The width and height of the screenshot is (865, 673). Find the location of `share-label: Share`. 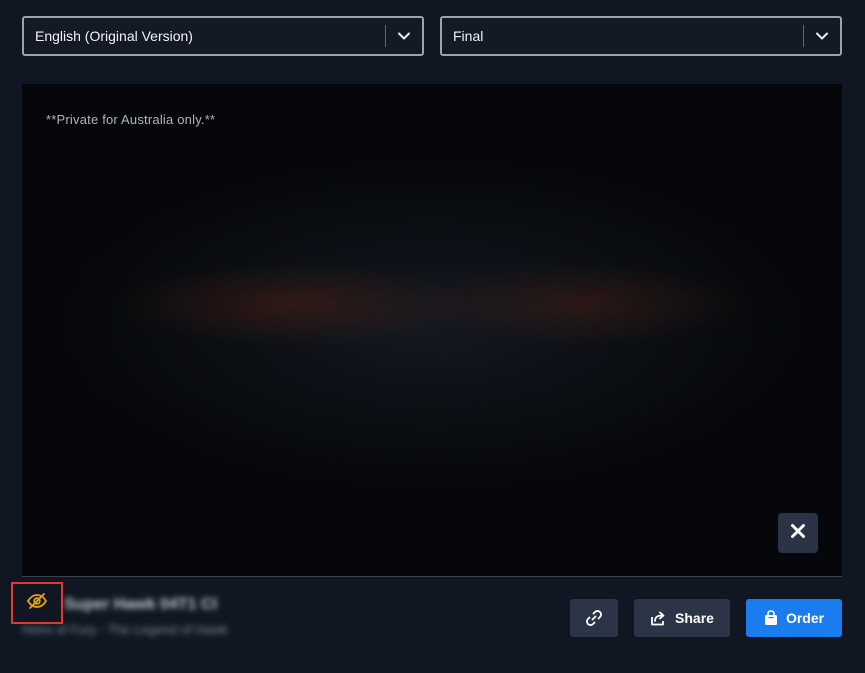

share-label: Share is located at coordinates (694, 618).